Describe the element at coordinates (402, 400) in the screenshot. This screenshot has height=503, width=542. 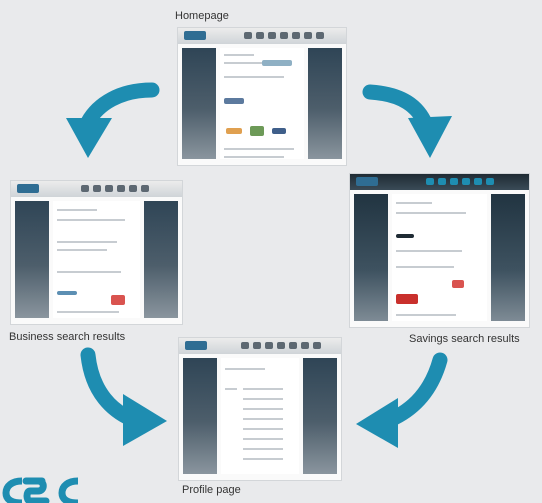
I see `arrow-savings-to-profile` at that location.